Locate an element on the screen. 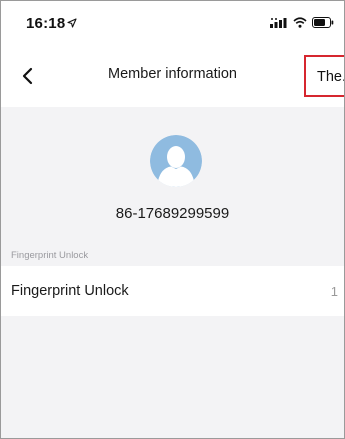  member-phone: 86-17689299599 is located at coordinates (172, 213).